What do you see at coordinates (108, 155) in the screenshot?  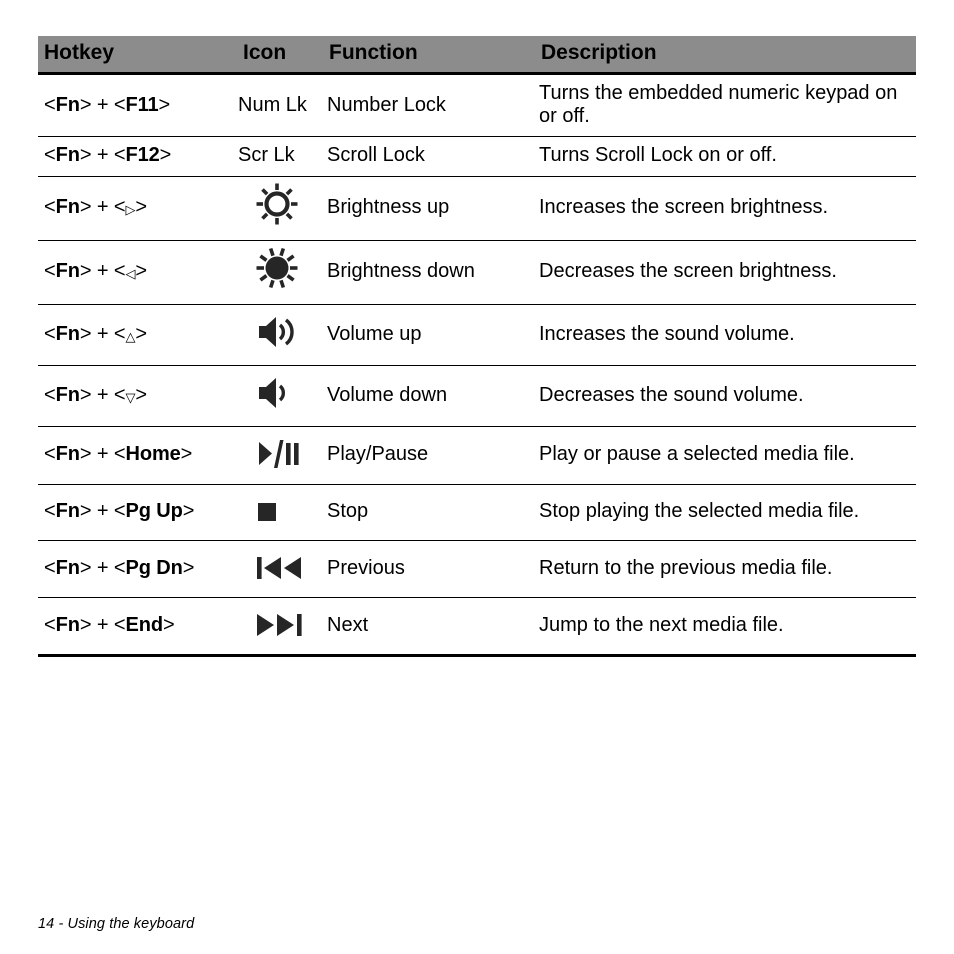 I see `hotkey-combo-cell: <Fn> + <F12>` at bounding box center [108, 155].